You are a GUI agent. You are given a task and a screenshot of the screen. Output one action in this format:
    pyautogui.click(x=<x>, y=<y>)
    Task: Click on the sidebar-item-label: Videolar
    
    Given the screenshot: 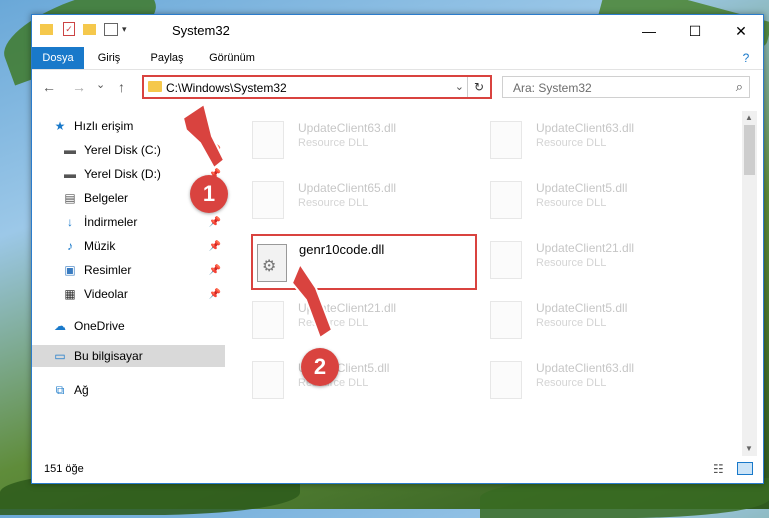 What is the action you would take?
    pyautogui.click(x=106, y=294)
    